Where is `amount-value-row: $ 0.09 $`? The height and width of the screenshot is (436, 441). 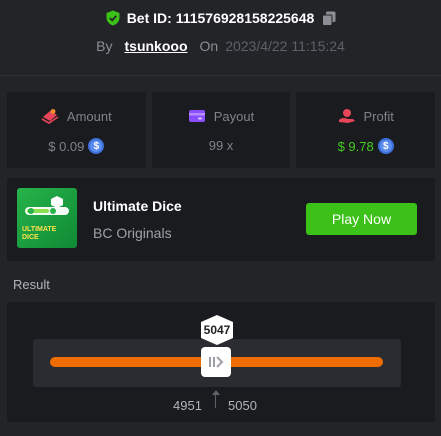
amount-value-row: $ 0.09 $ is located at coordinates (76, 146).